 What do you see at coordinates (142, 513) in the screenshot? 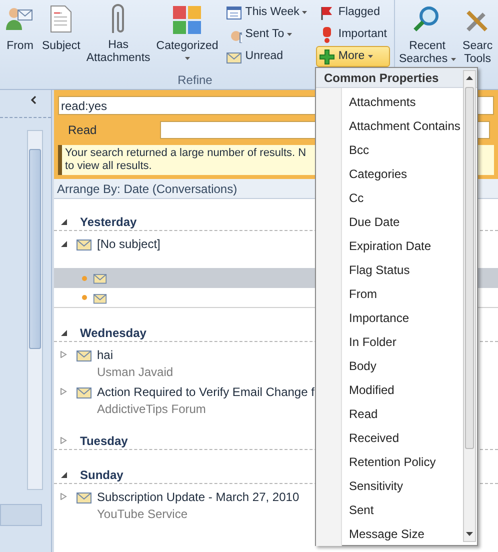
I see `message-sender: YouTube Service` at bounding box center [142, 513].